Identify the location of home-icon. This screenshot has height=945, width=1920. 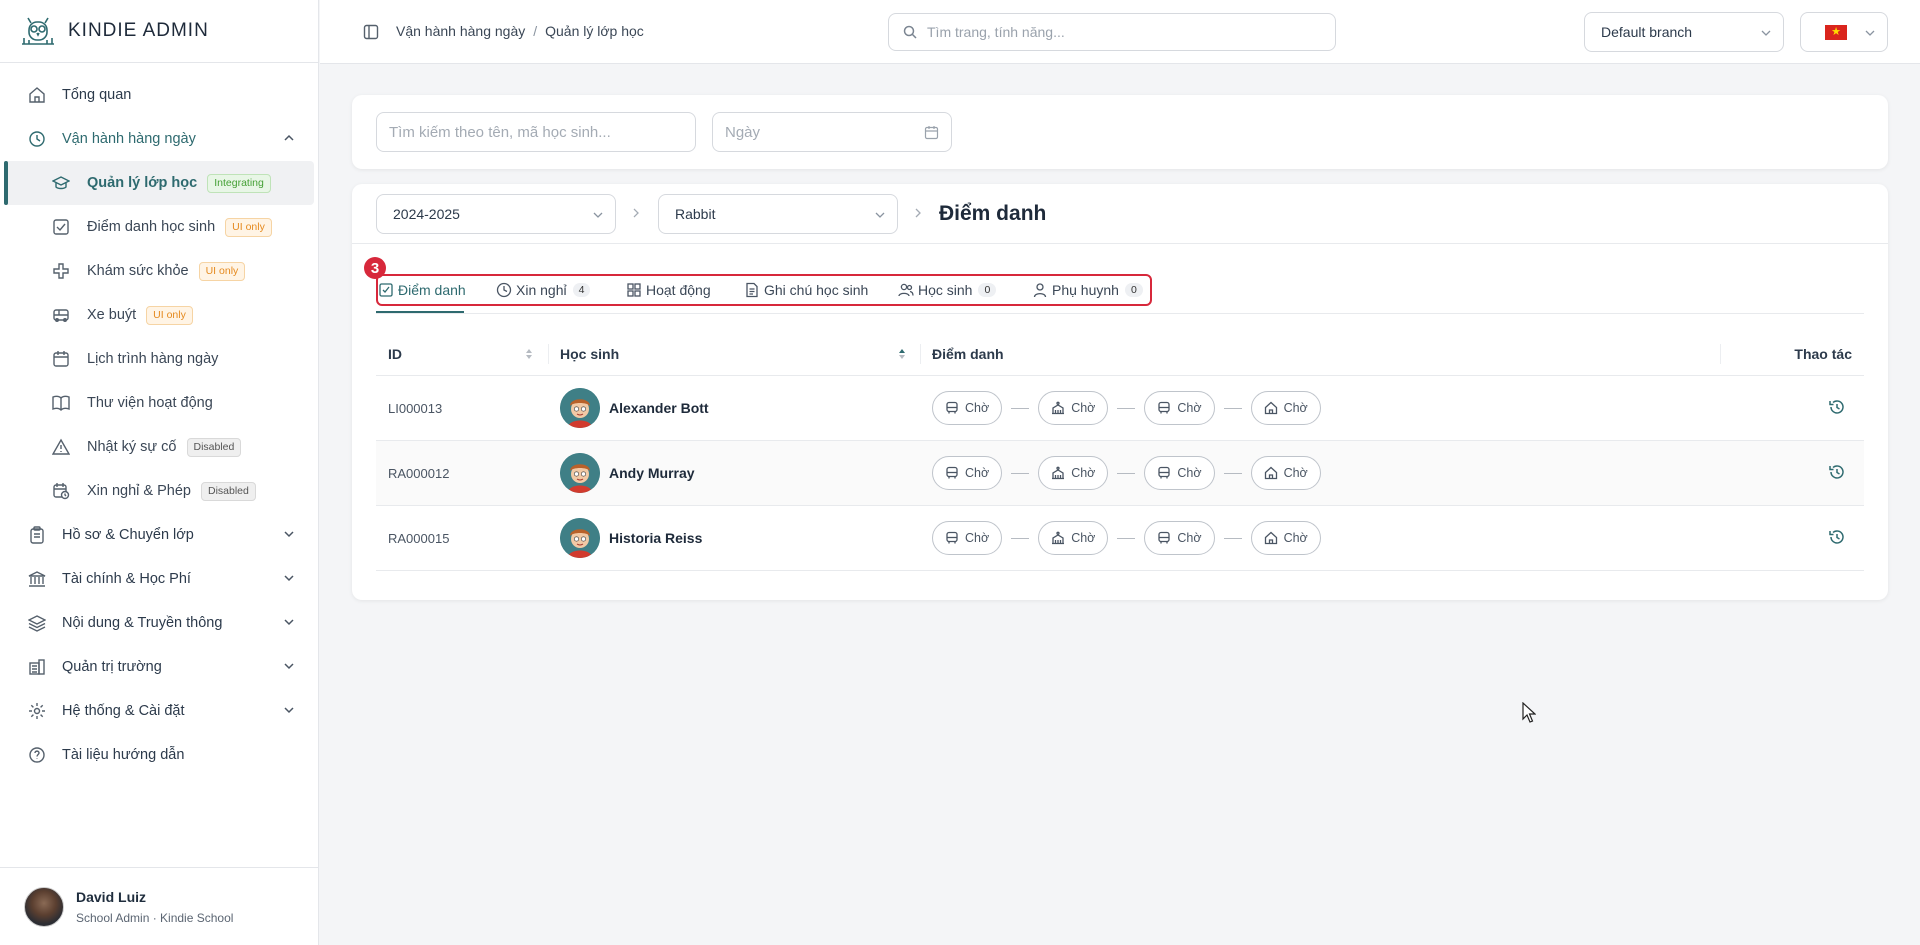
(1271, 538).